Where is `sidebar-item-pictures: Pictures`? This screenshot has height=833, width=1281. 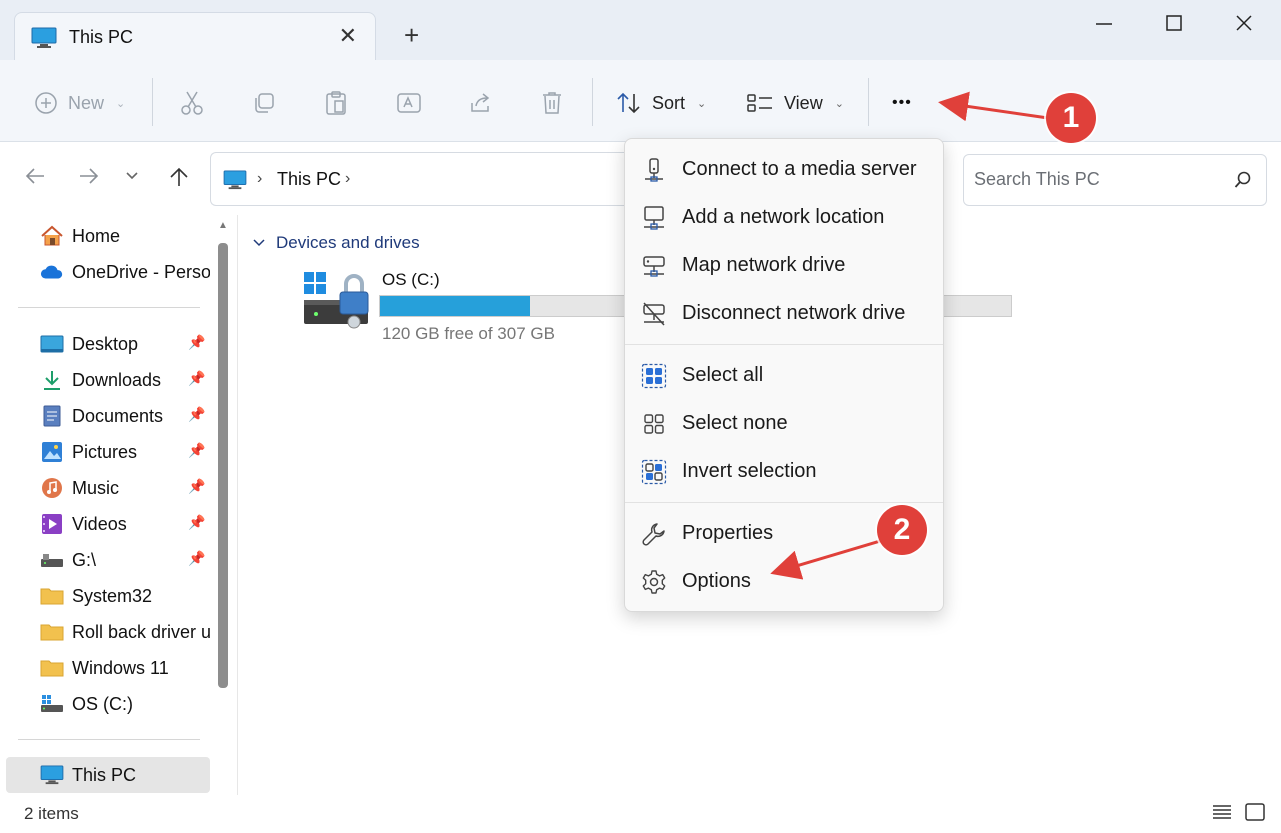 sidebar-item-pictures: Pictures is located at coordinates (125, 452).